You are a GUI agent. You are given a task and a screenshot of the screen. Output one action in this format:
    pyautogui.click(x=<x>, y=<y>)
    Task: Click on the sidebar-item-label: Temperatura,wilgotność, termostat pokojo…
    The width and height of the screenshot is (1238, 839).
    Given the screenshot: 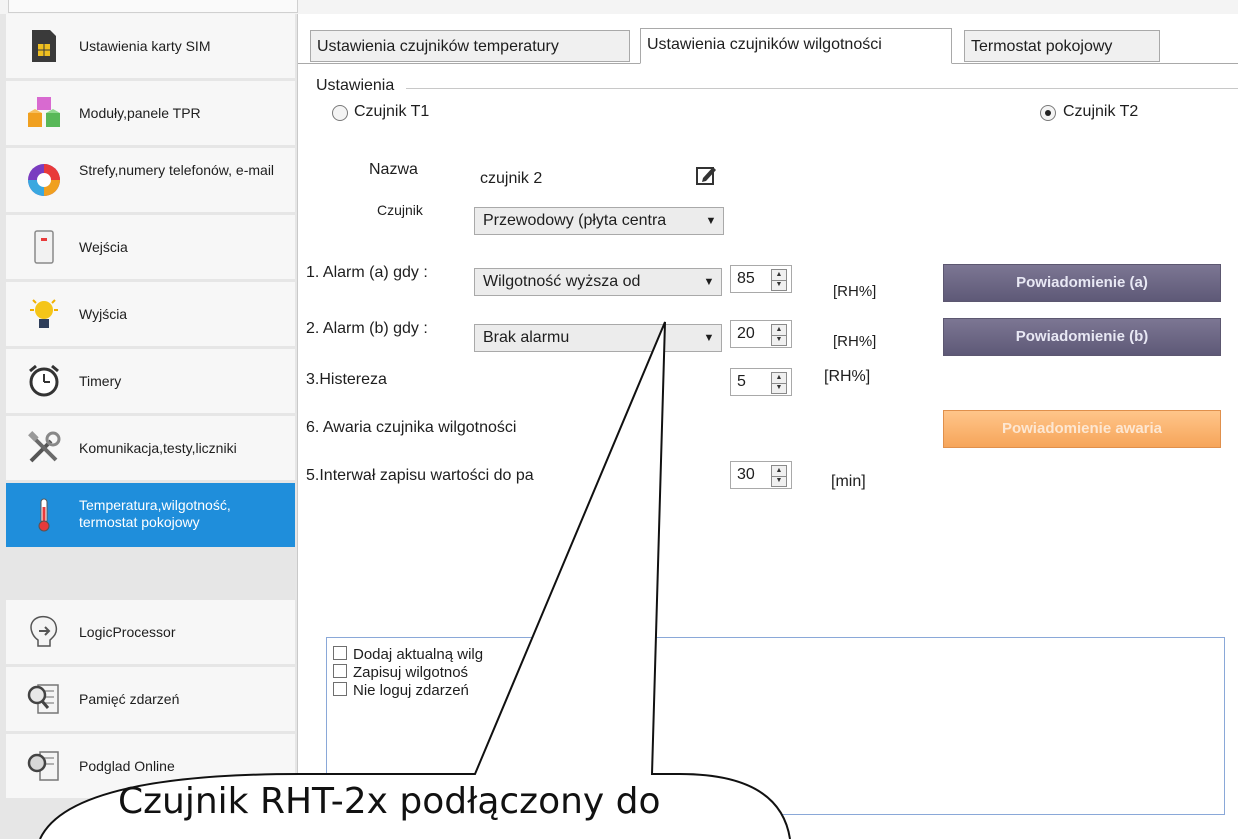 What is the action you would take?
    pyautogui.click(x=155, y=513)
    